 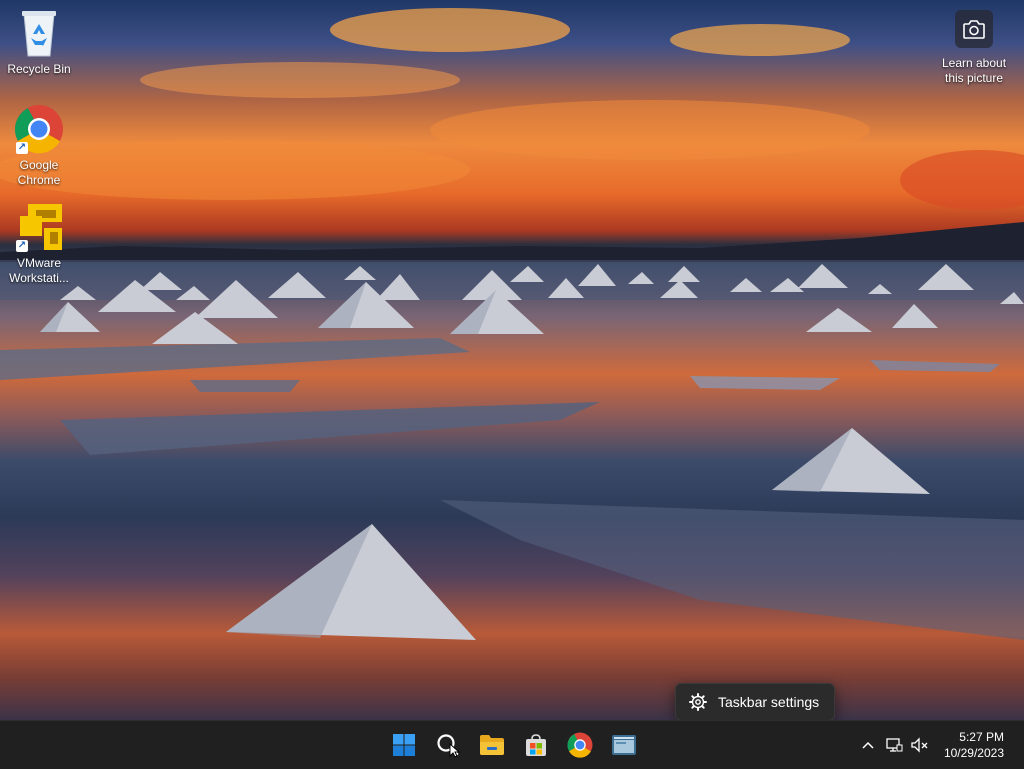 I want to click on learn-about-picture: Learn about this picture, so click(x=974, y=48).